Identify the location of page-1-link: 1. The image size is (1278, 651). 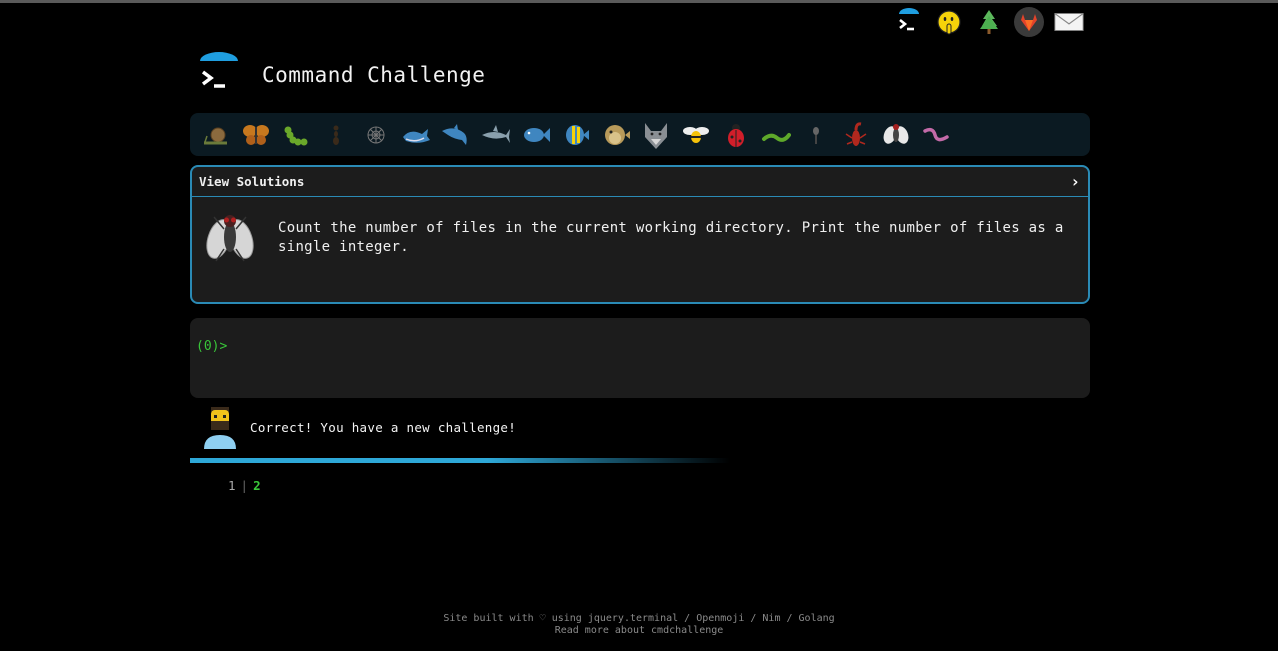
(232, 485).